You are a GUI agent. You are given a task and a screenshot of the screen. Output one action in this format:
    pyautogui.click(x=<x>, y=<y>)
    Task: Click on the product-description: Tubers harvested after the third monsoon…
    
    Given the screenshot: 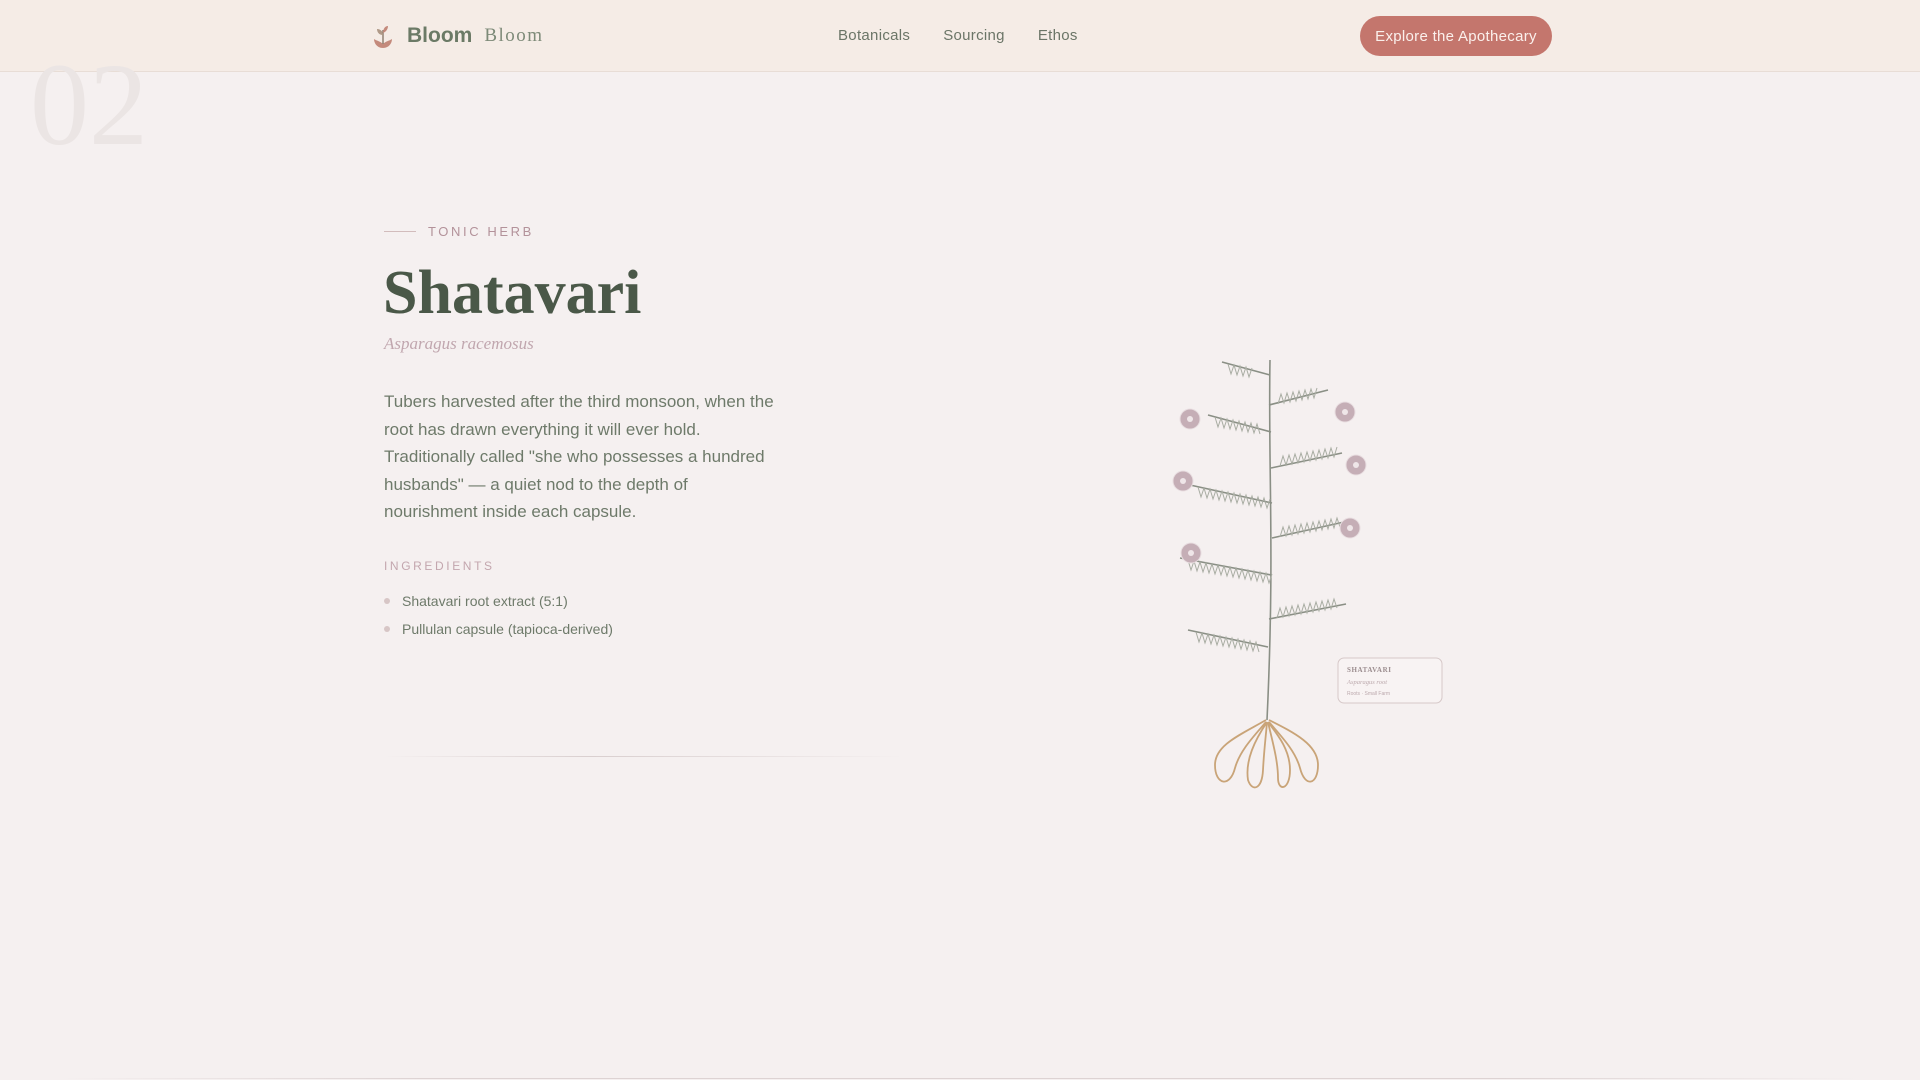 What is the action you would take?
    pyautogui.click(x=579, y=456)
    